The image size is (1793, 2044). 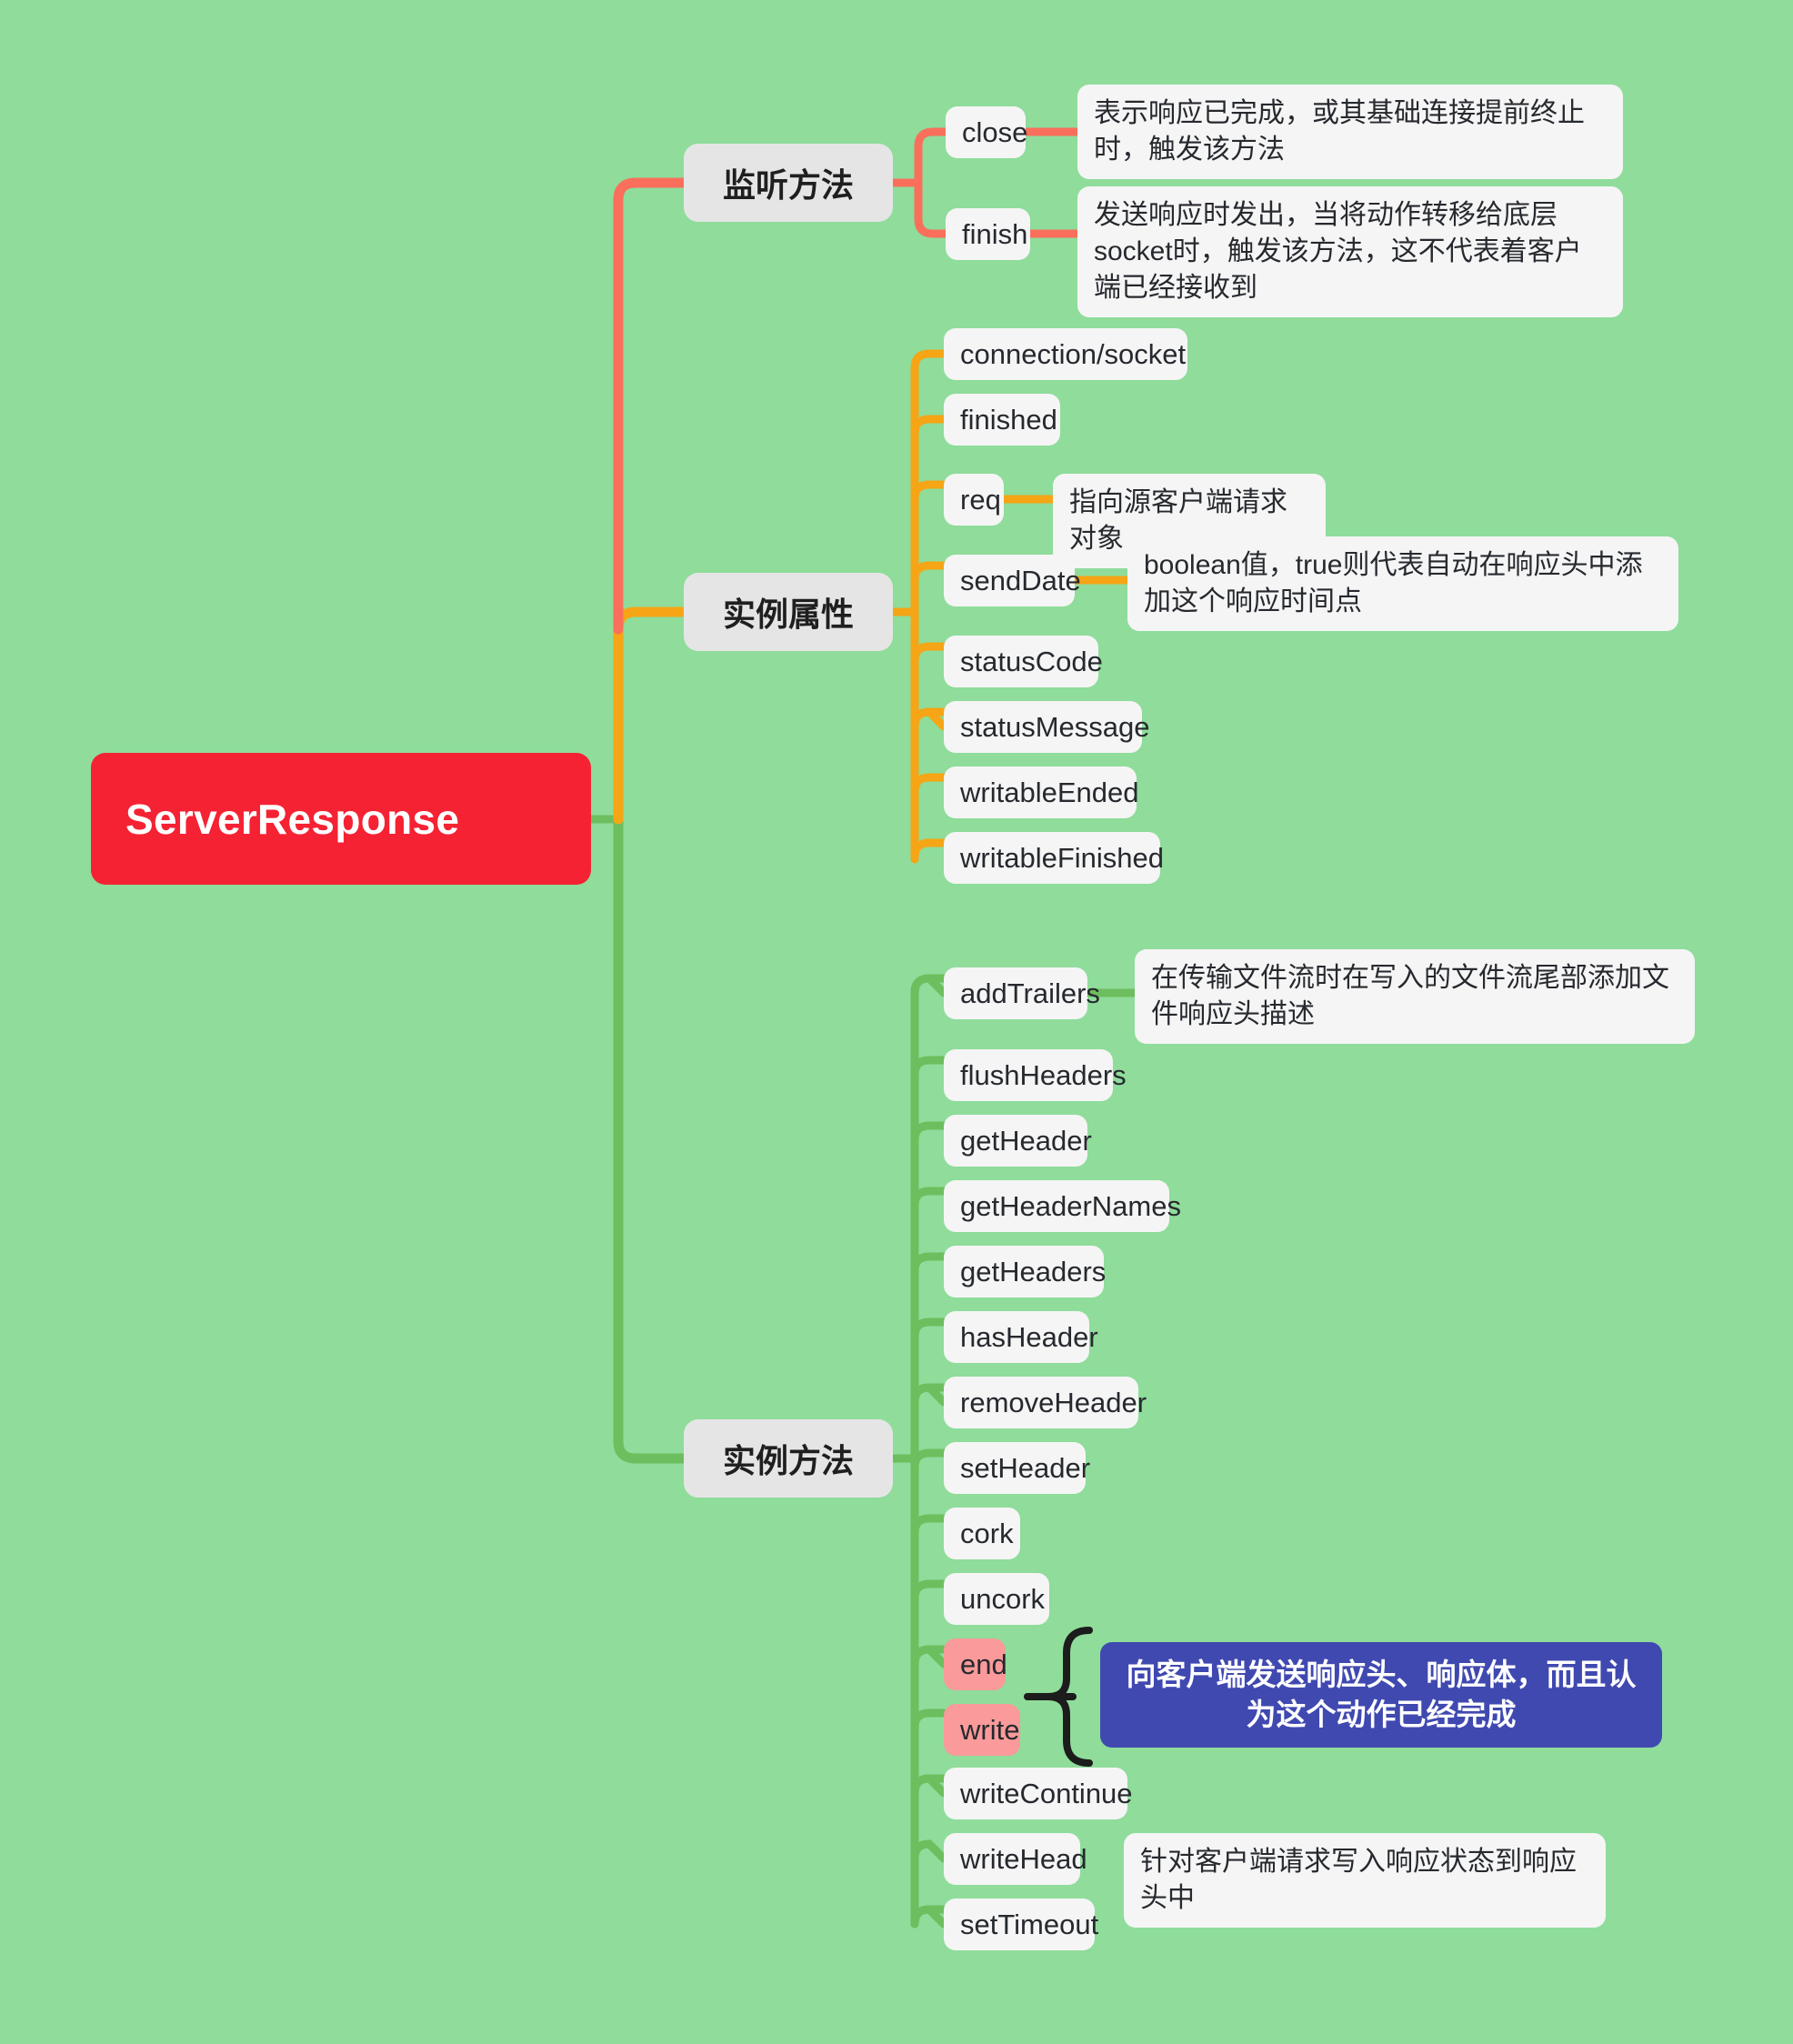 I want to click on leaf-close: close, so click(x=987, y=132).